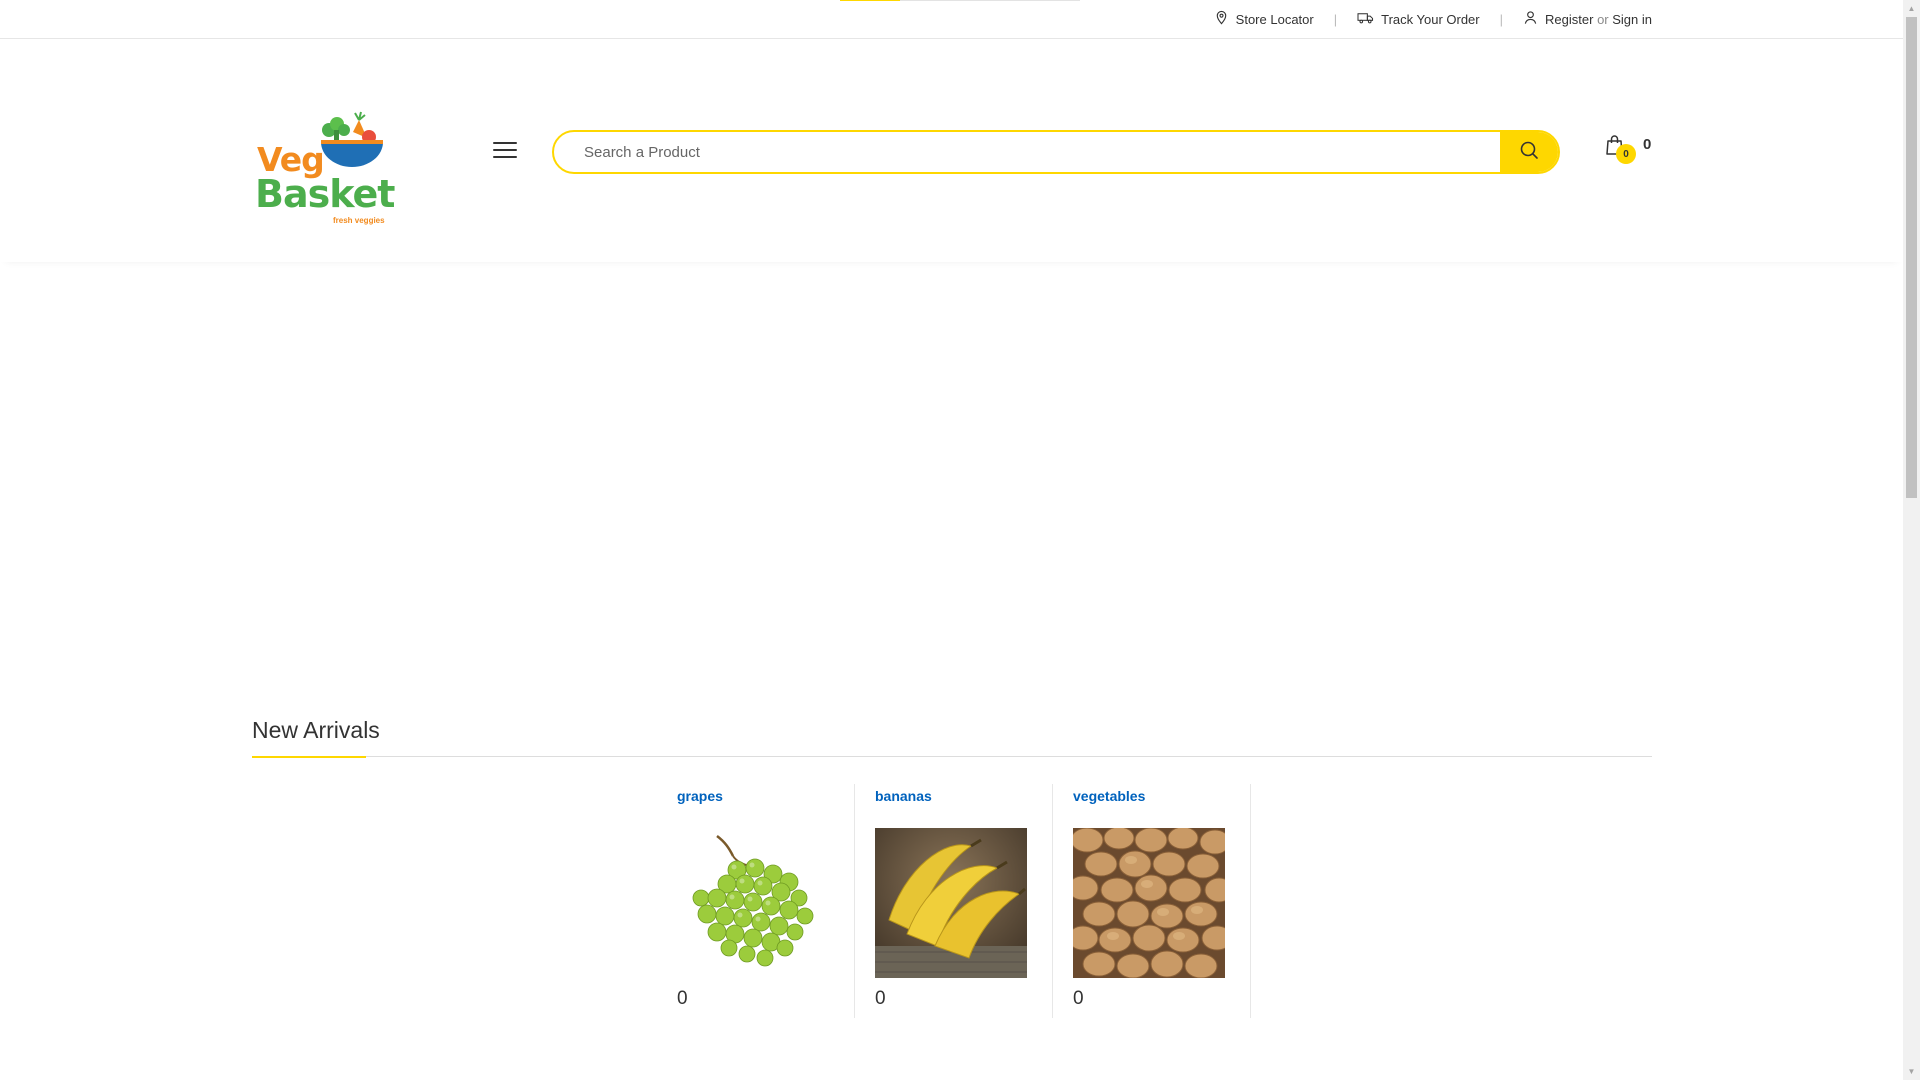  I want to click on cart-count-badge: 0, so click(1626, 154).